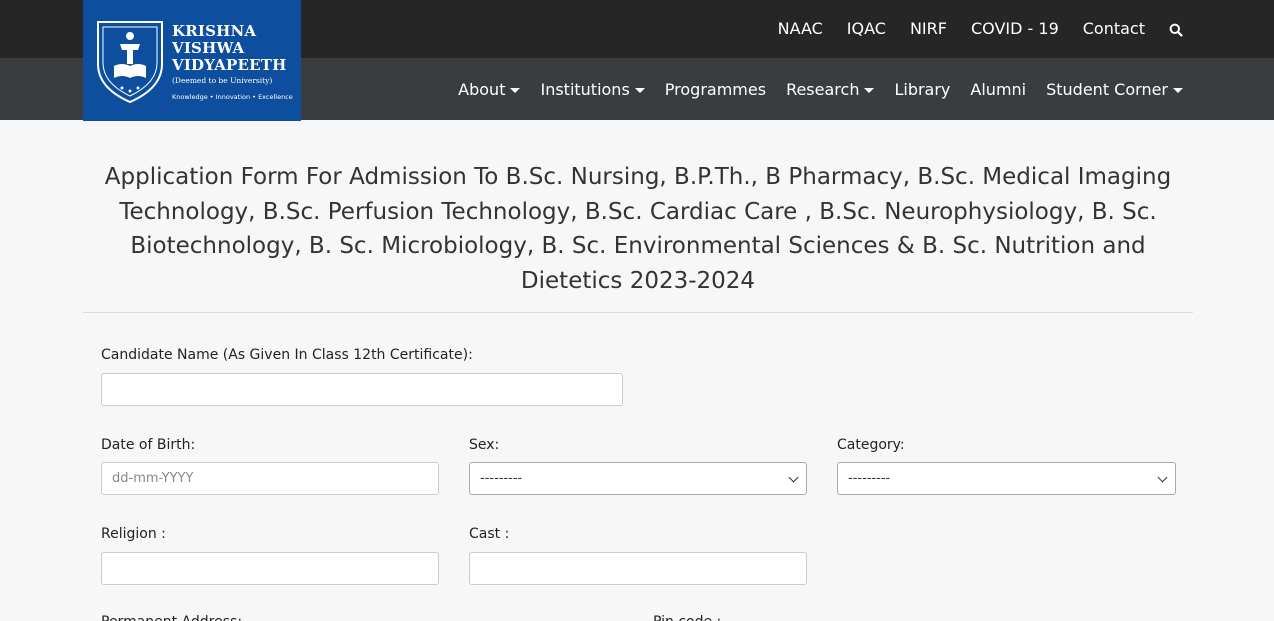 The width and height of the screenshot is (1274, 621). Describe the element at coordinates (1114, 29) in the screenshot. I see `top-link-contact: Contact` at that location.